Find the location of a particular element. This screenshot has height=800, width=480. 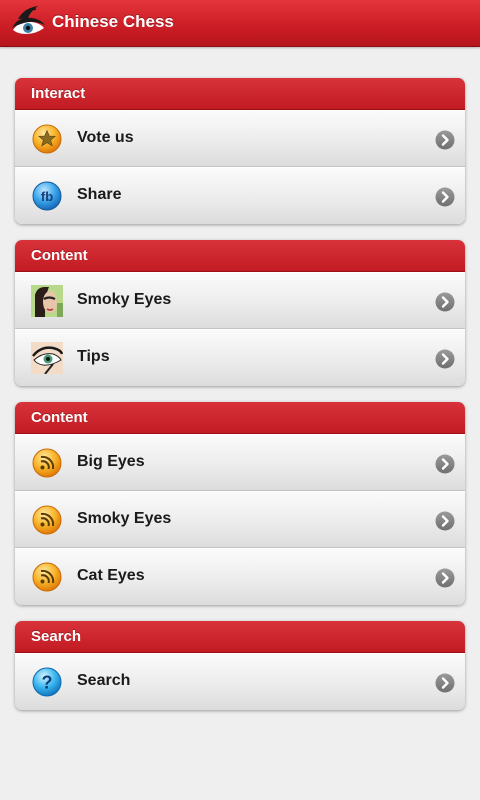

svg-text: fb is located at coordinates (47, 196).